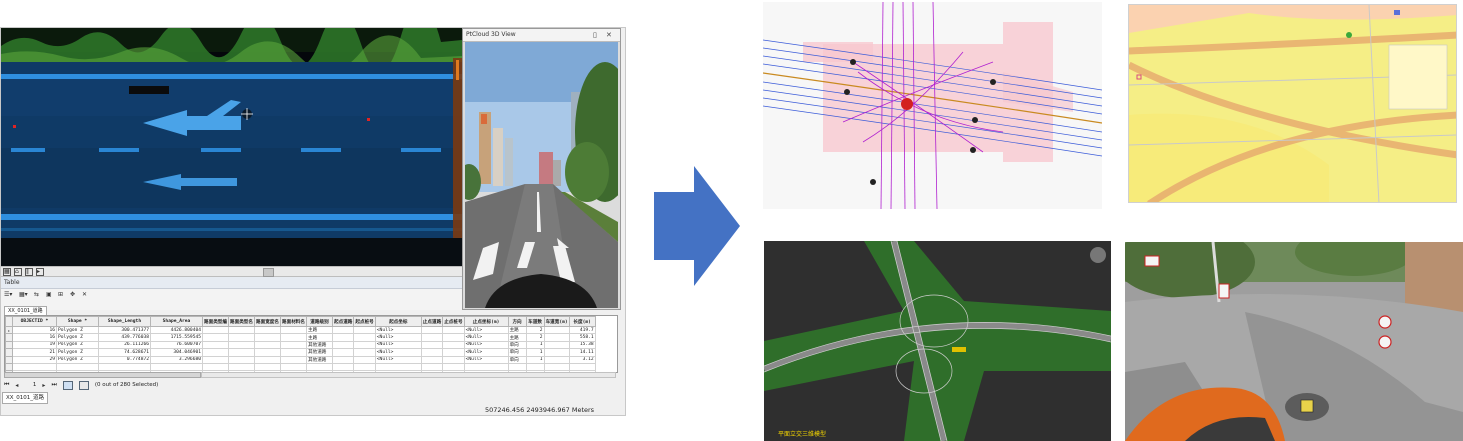  What do you see at coordinates (49, 295) in the screenshot?
I see `switch-selection-icon: ▣` at bounding box center [49, 295].